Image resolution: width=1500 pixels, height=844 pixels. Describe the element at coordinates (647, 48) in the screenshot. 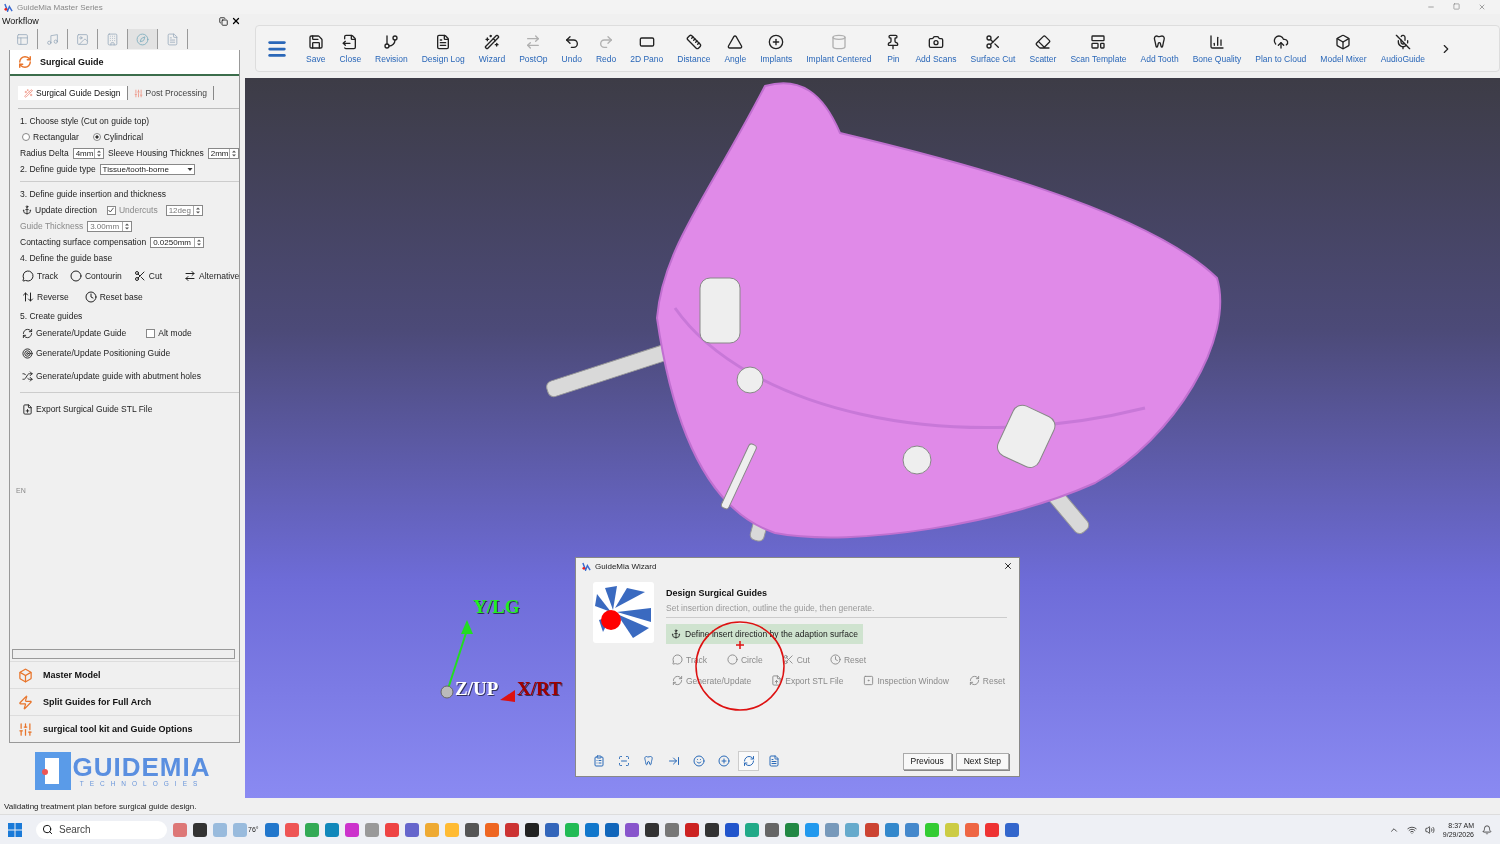

I see `toolbar-button: 2D Pano` at that location.